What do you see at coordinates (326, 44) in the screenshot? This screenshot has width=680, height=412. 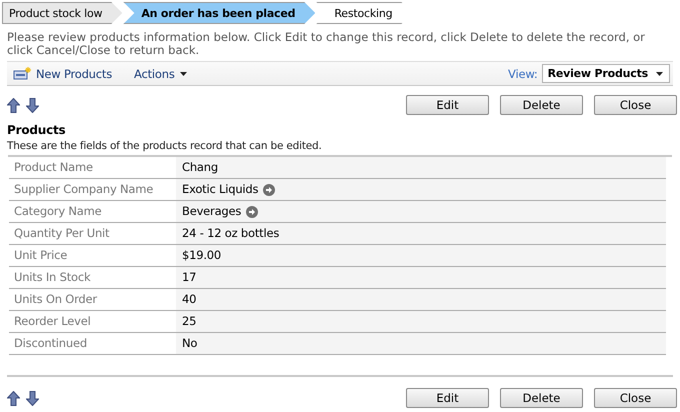 I see `instructions-text: Please review products information below. Click Edit to change this record, click Delete to delete the record, or click Cancel/Close to return back.` at bounding box center [326, 44].